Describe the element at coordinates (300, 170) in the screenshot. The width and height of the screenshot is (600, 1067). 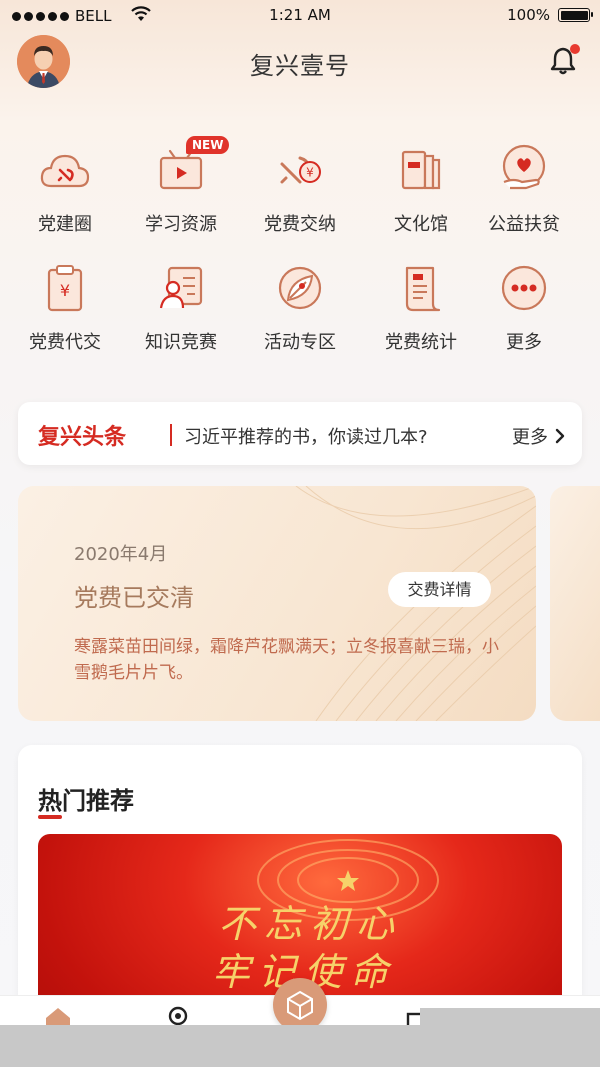
I see `party-yuan-icon: ¥` at that location.